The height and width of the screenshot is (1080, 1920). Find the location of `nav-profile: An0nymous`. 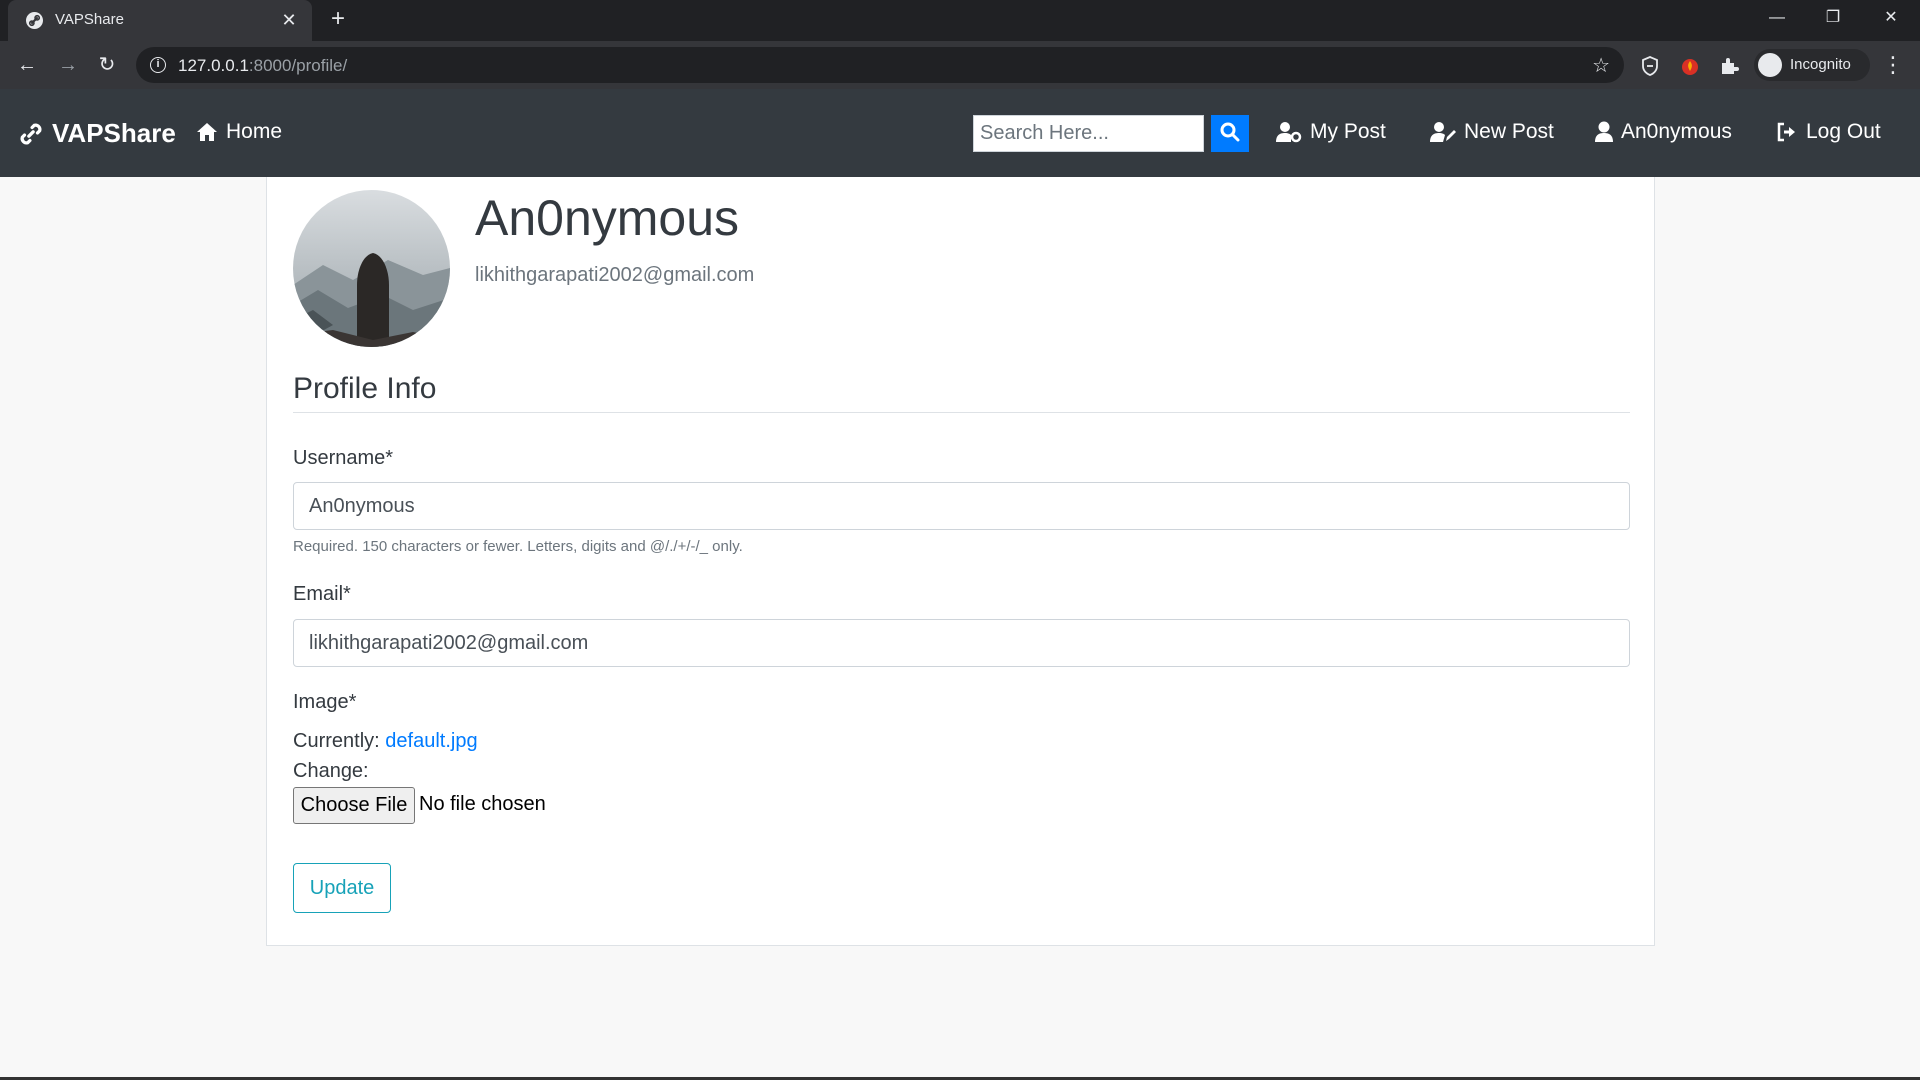

nav-profile: An0nymous is located at coordinates (1663, 132).